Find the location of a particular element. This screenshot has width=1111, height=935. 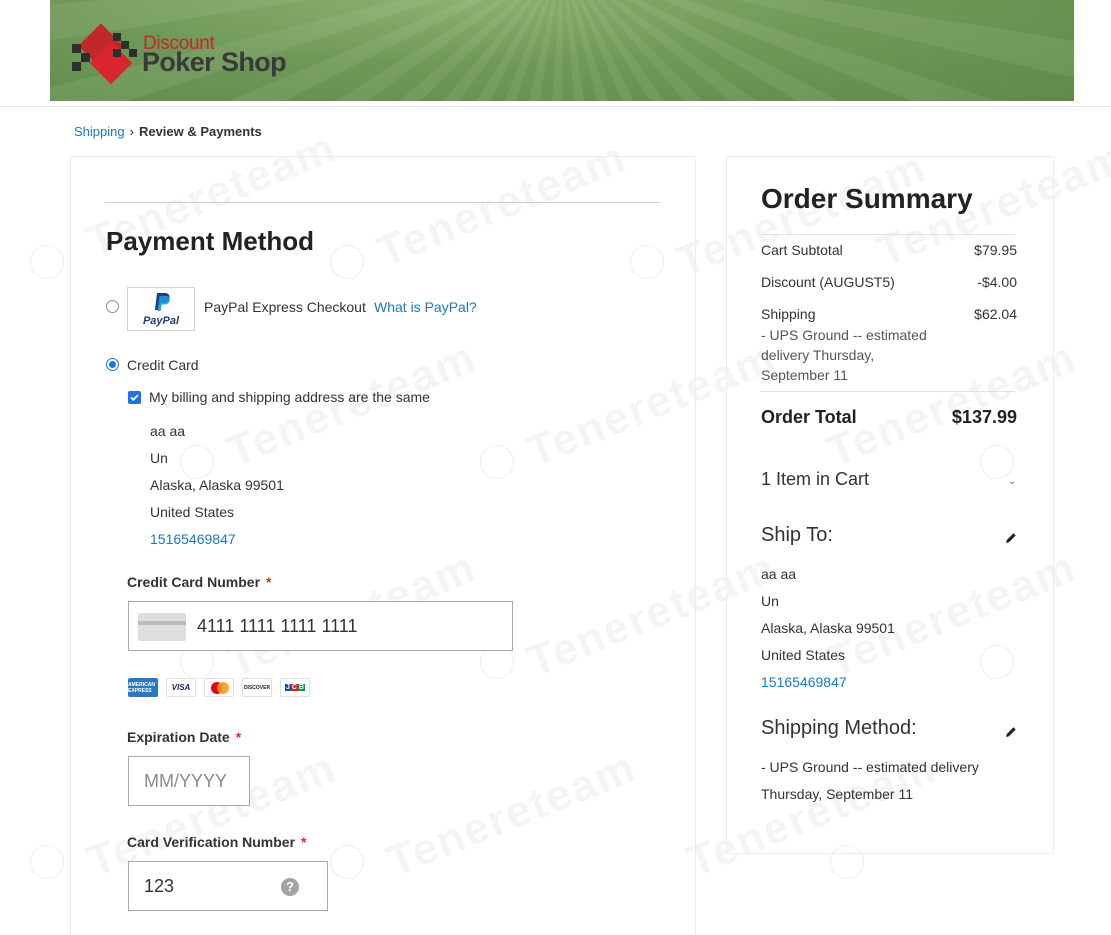

expiration-placeholder: MM/YYYY is located at coordinates (186, 781).